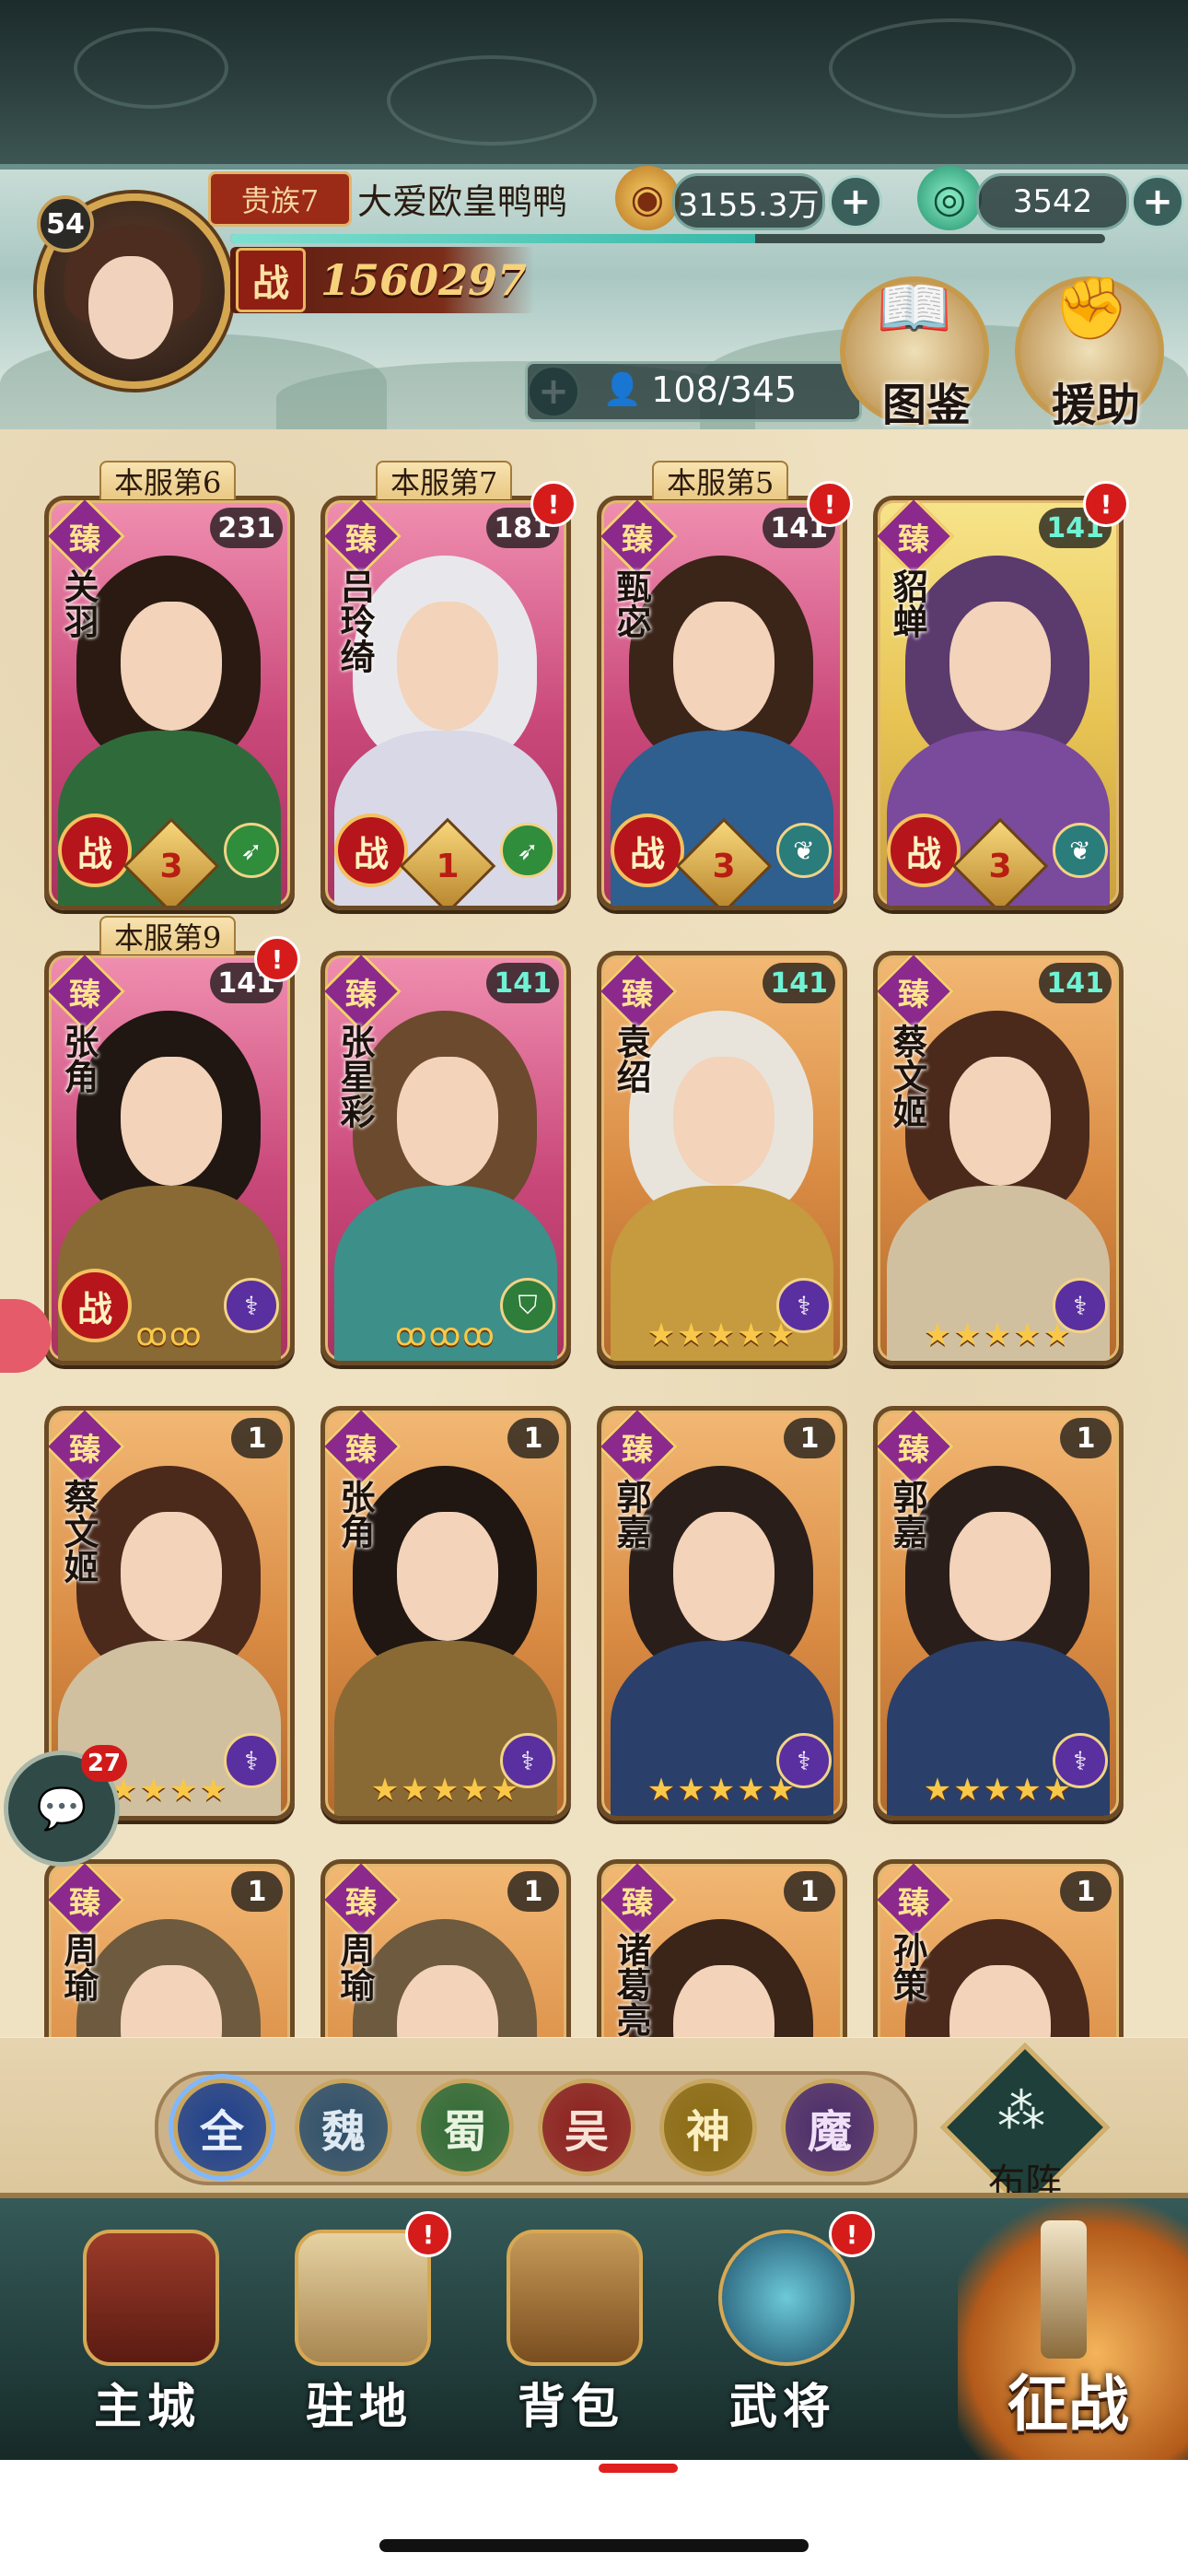 The height and width of the screenshot is (2576, 1188). I want to click on add-jade-button: +, so click(1157, 201).